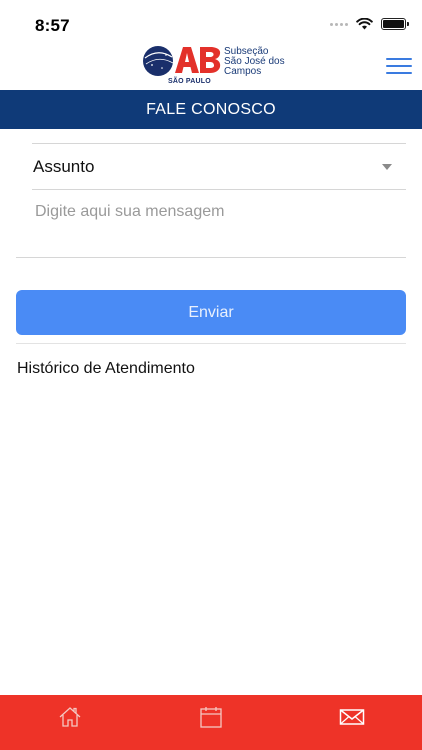 This screenshot has height=750, width=422. I want to click on signal-icon, so click(339, 24).